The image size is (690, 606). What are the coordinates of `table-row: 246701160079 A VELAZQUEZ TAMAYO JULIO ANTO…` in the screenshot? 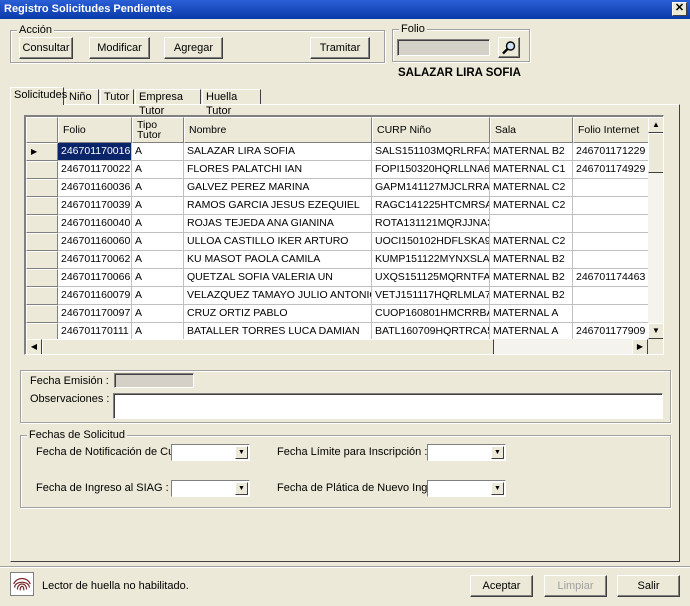 It's located at (337, 296).